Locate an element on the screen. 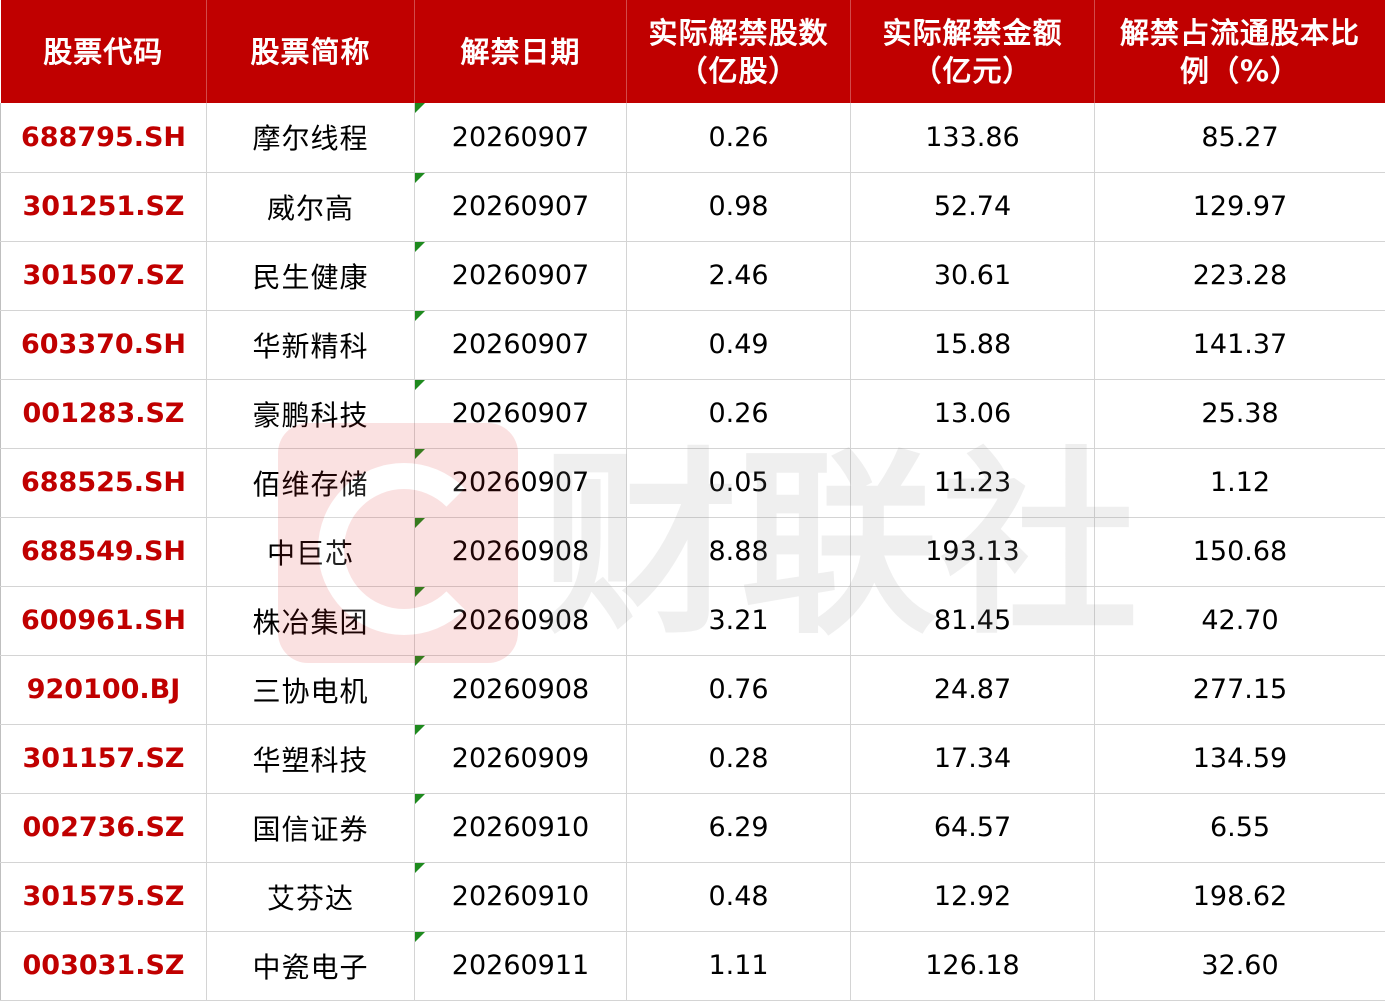 The width and height of the screenshot is (1385, 1001). cell-stock-code: 688549.SH is located at coordinates (104, 551).